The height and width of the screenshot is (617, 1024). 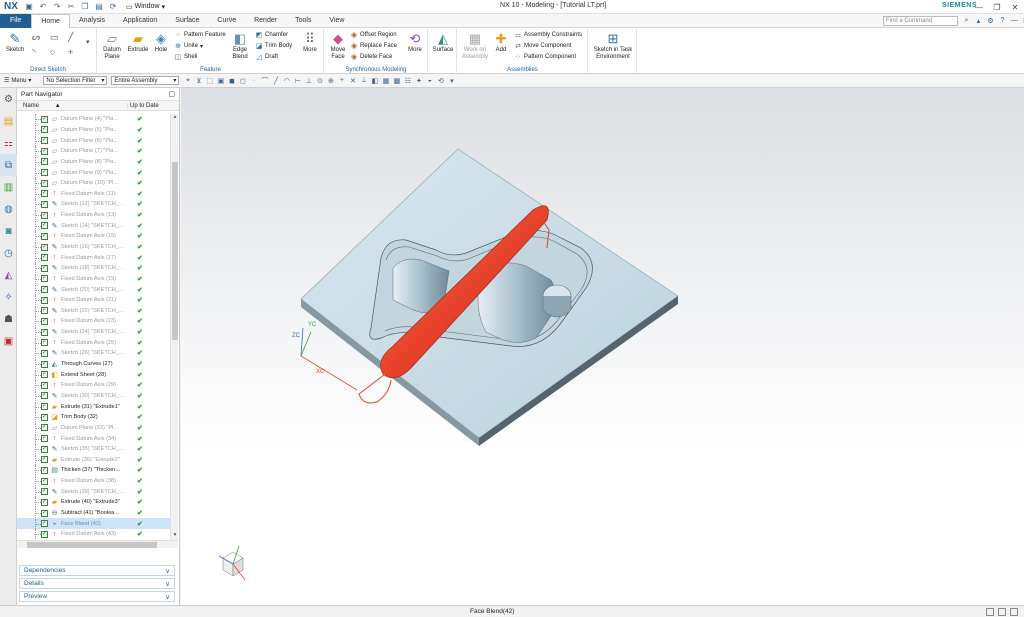 I want to click on tree-row: ✓ ◪ Trim Body (32) ✔, so click(x=93, y=417).